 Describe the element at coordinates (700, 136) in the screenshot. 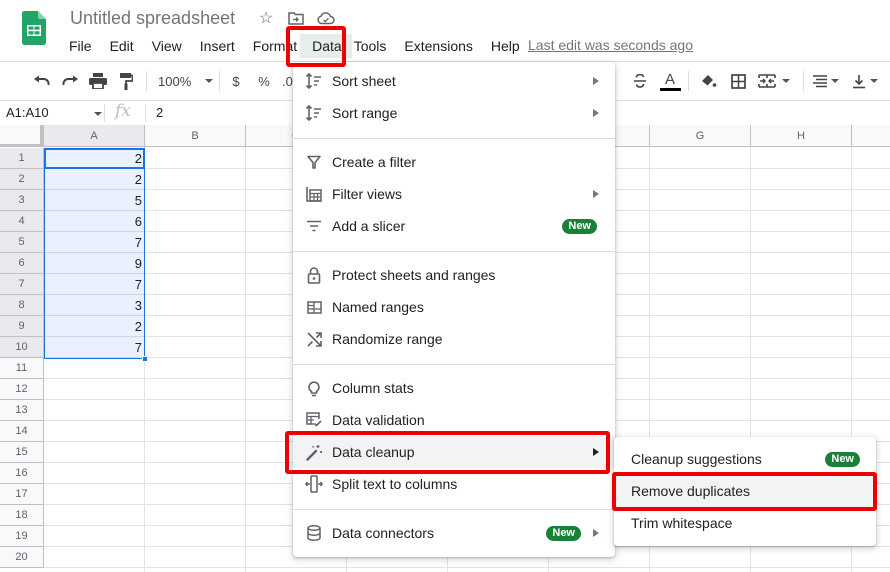

I see `column-header-g: G` at that location.